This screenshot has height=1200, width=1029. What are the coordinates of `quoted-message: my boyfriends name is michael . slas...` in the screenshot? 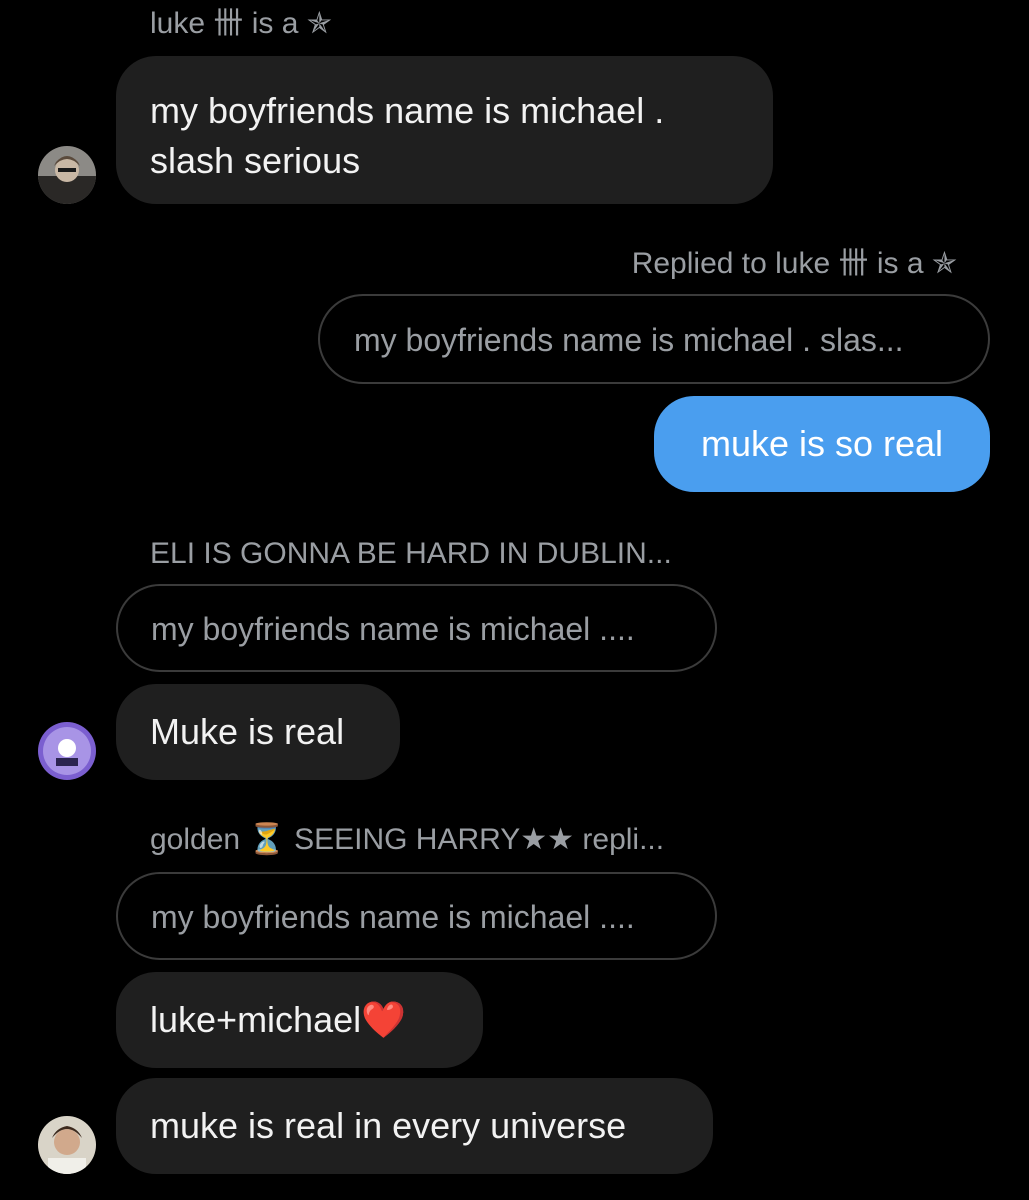 It's located at (654, 339).